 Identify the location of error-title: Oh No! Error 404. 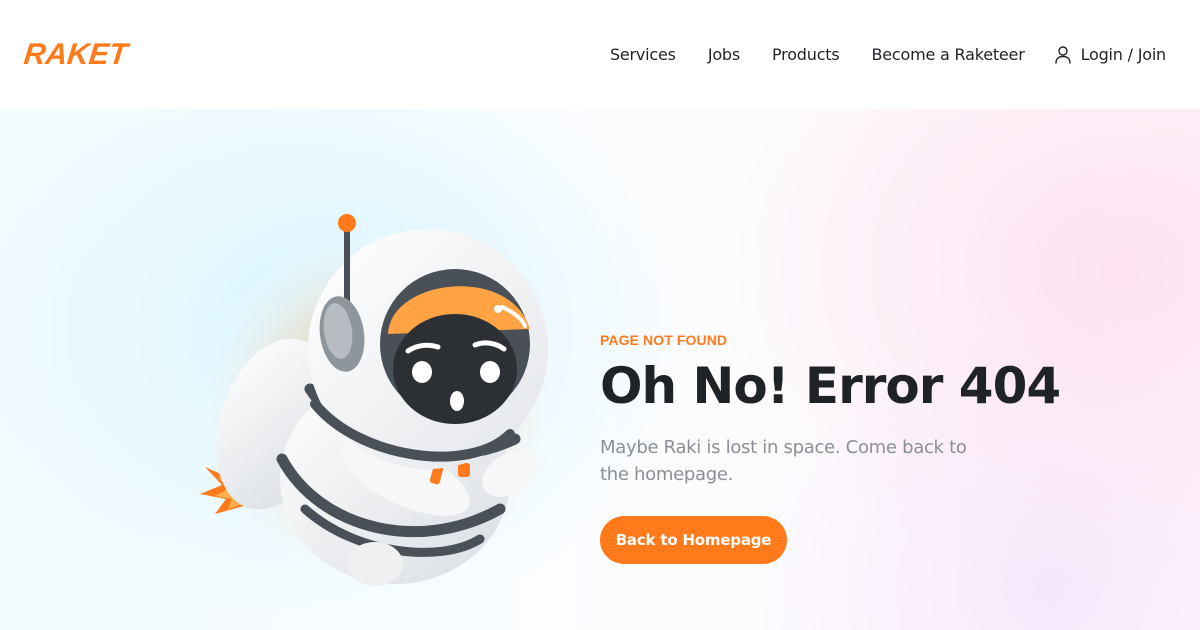
(830, 386).